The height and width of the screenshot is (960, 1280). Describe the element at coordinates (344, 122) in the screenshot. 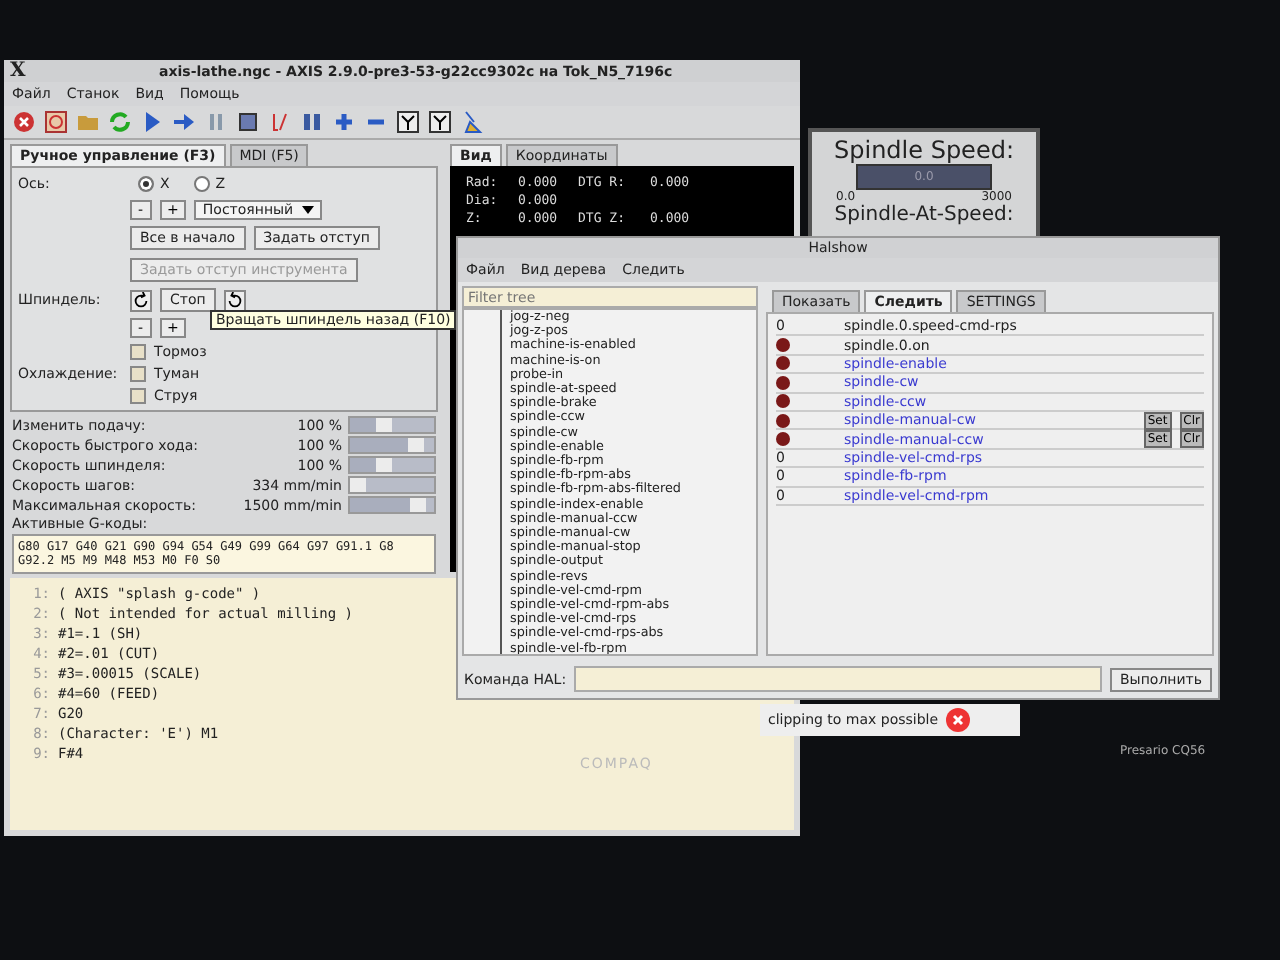

I see `plus-icon` at that location.